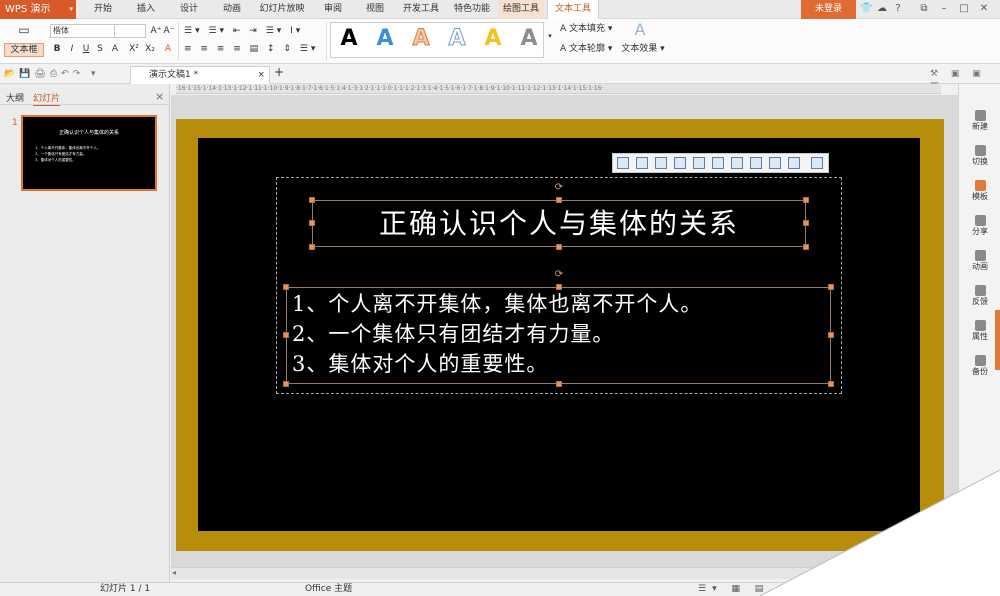  Describe the element at coordinates (924, 9) in the screenshot. I see `restore-window-icon: ⧉` at that location.